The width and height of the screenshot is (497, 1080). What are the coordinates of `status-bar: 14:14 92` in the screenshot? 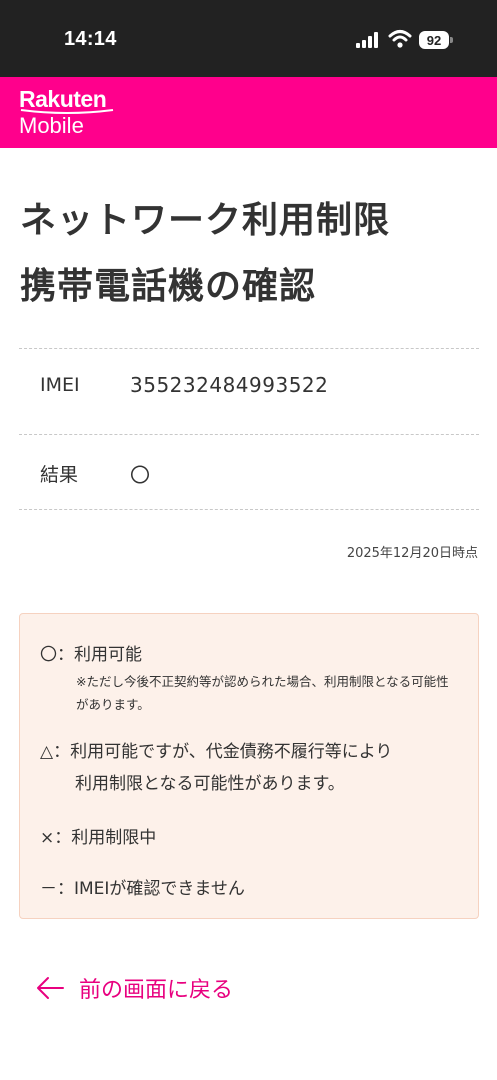 It's located at (248, 38).